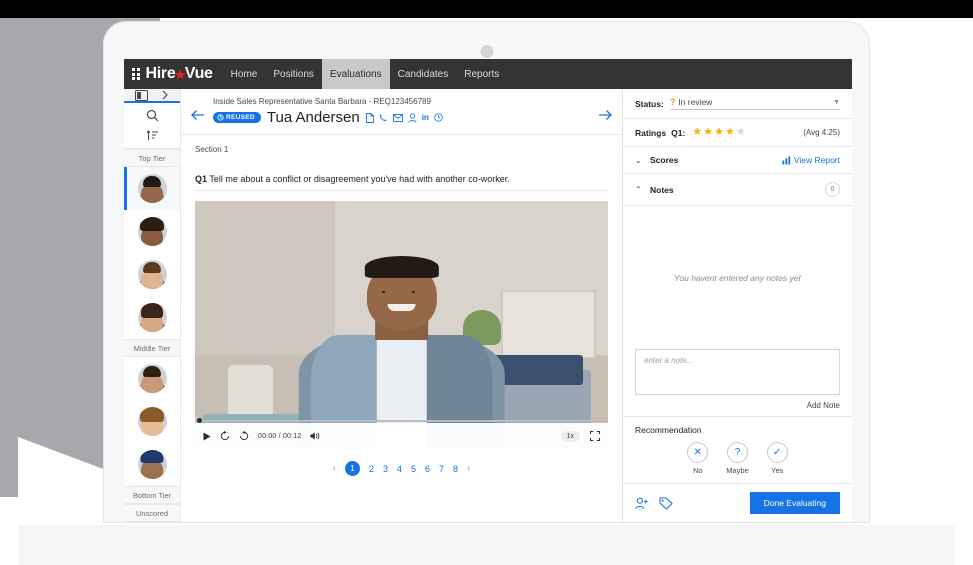  What do you see at coordinates (397, 117) in the screenshot?
I see `email-icon` at bounding box center [397, 117].